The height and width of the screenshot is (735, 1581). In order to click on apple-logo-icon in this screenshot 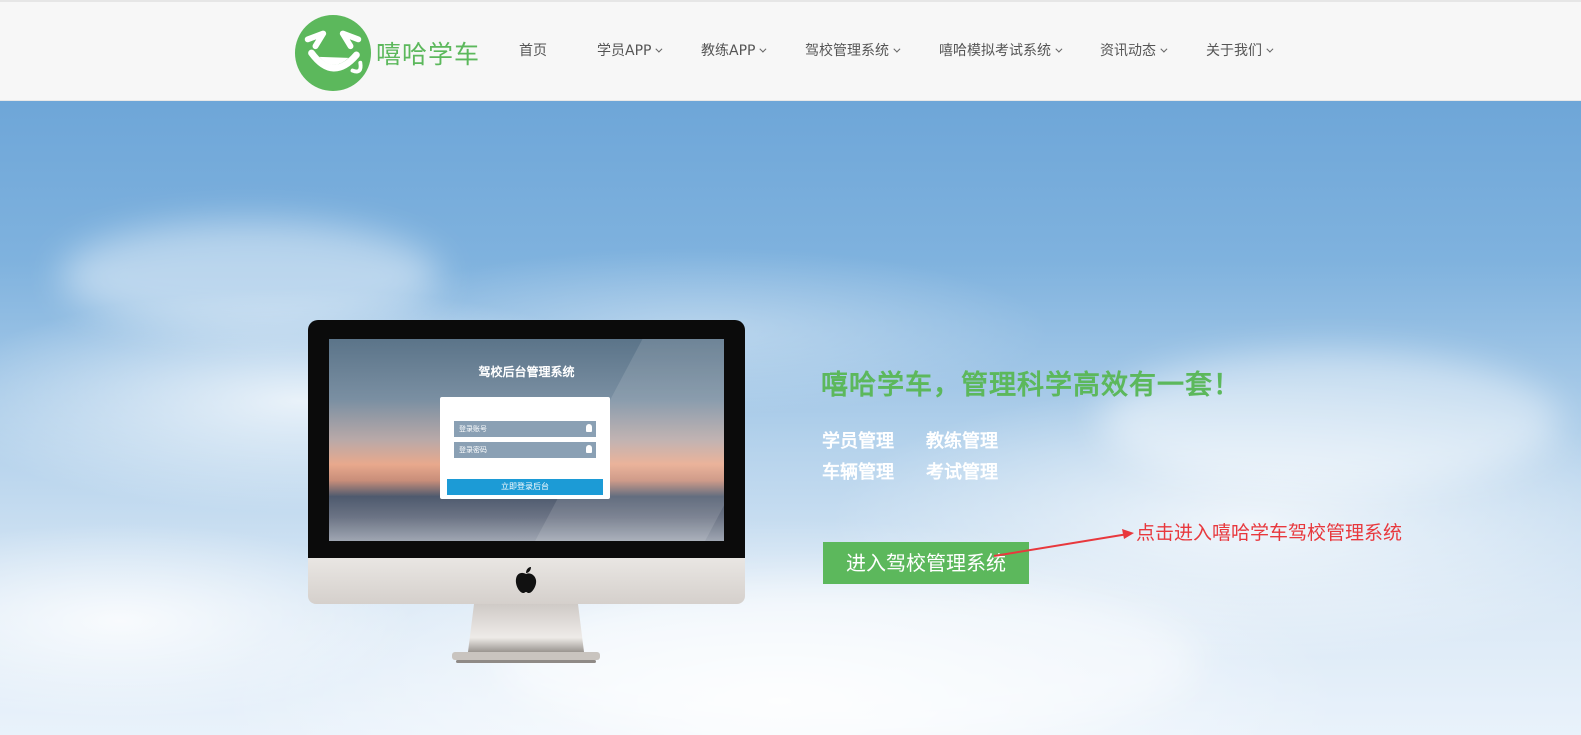, I will do `click(526, 580)`.